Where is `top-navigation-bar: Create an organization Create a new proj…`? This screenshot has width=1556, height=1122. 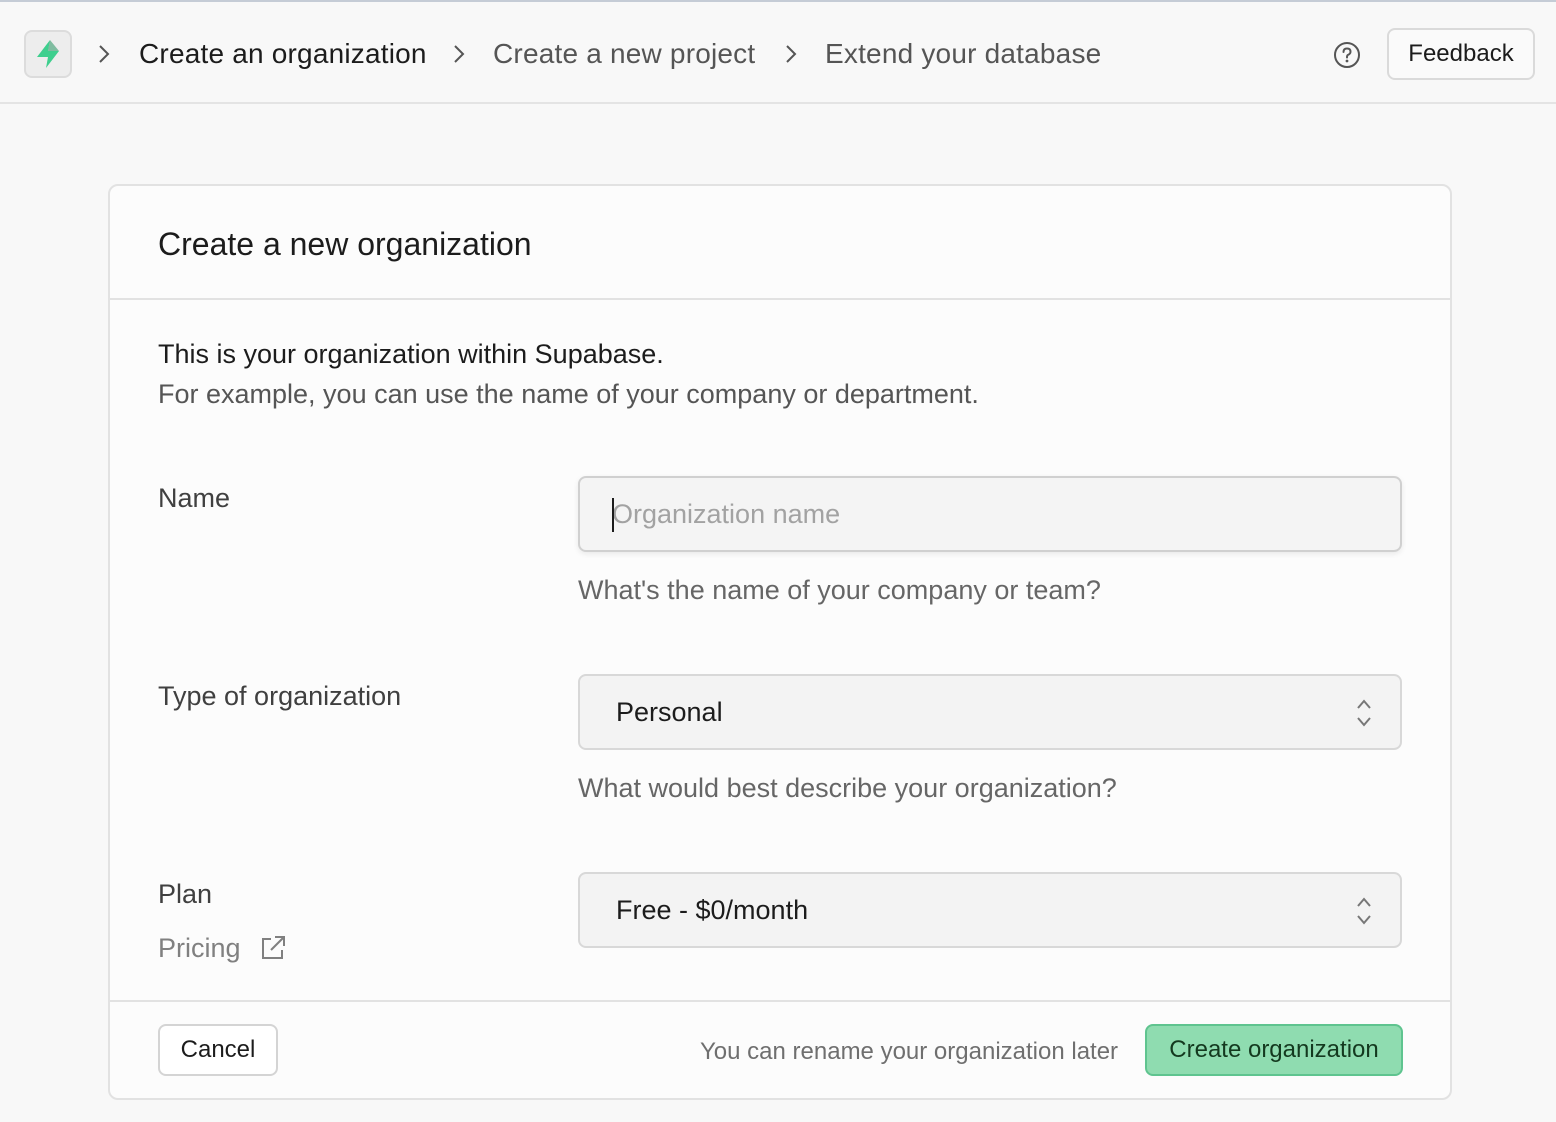 top-navigation-bar: Create an organization Create a new proj… is located at coordinates (778, 52).